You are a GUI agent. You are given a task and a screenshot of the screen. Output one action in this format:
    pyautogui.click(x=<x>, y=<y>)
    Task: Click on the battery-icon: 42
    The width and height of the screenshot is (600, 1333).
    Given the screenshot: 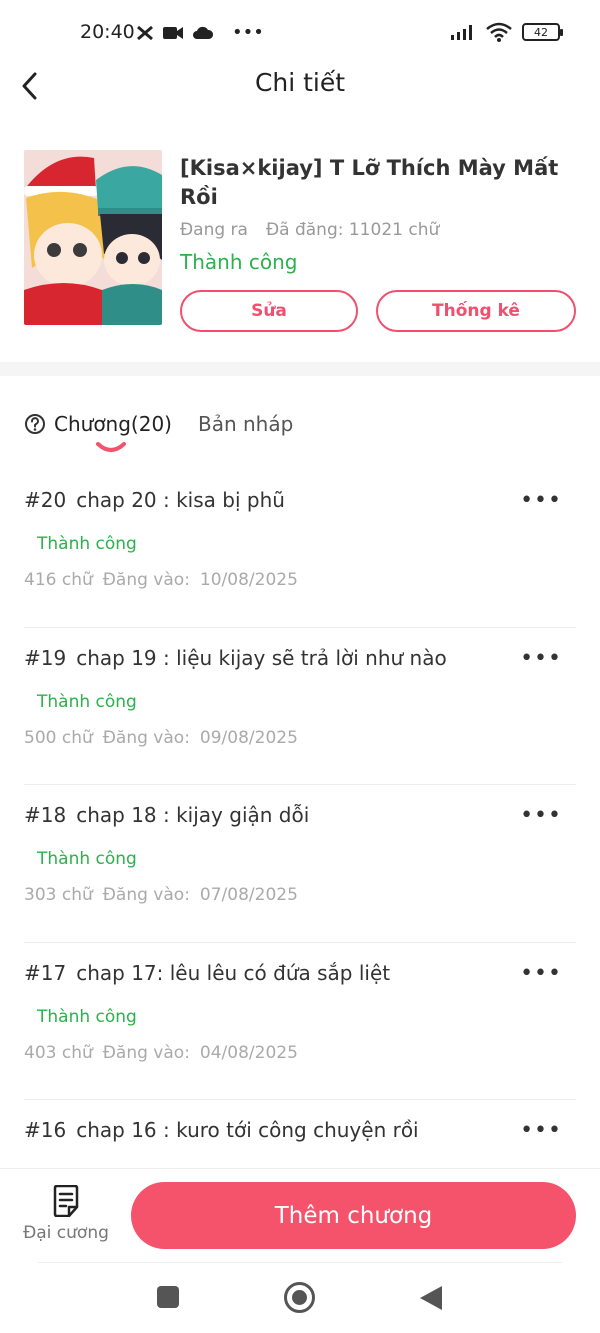 What is the action you would take?
    pyautogui.click(x=542, y=32)
    